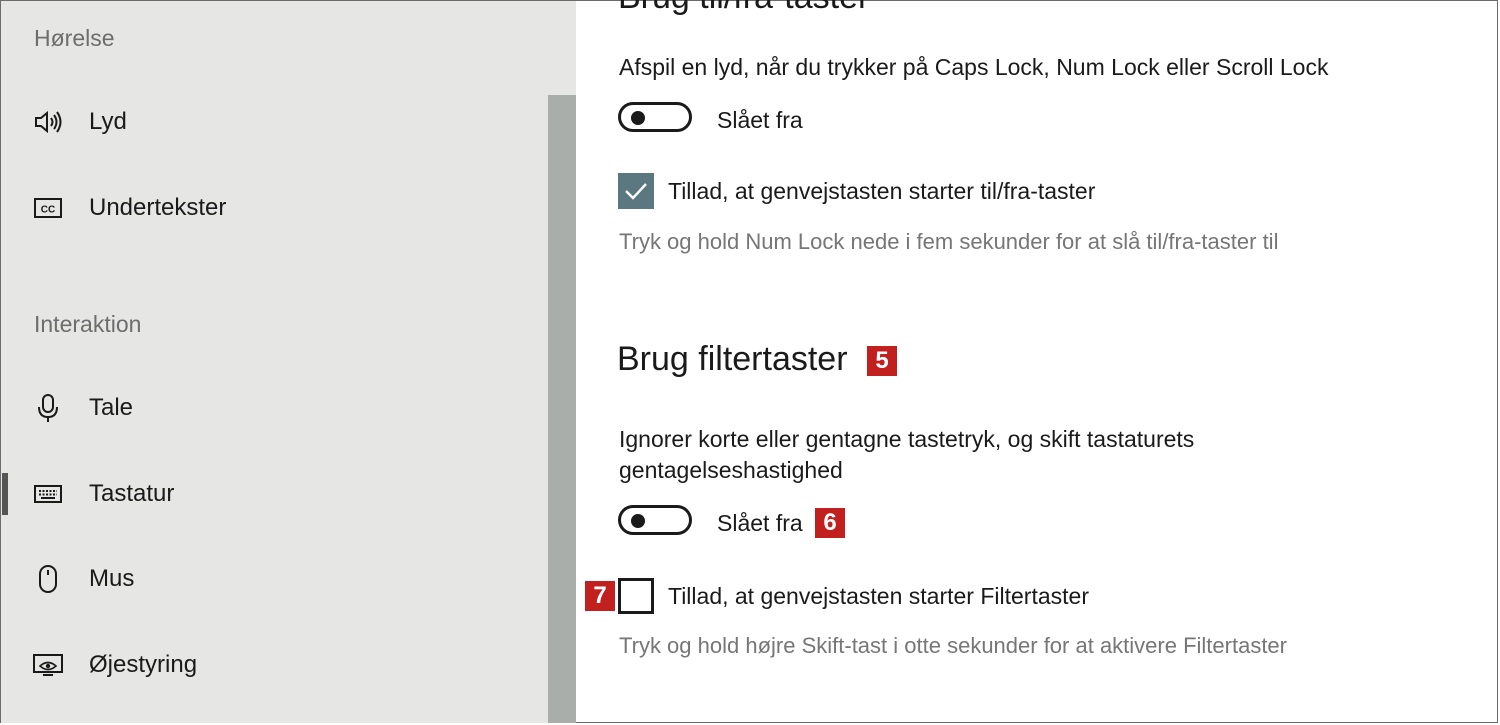 This screenshot has width=1500, height=725. Describe the element at coordinates (111, 407) in the screenshot. I see `sidebar-item-label: Tale` at that location.